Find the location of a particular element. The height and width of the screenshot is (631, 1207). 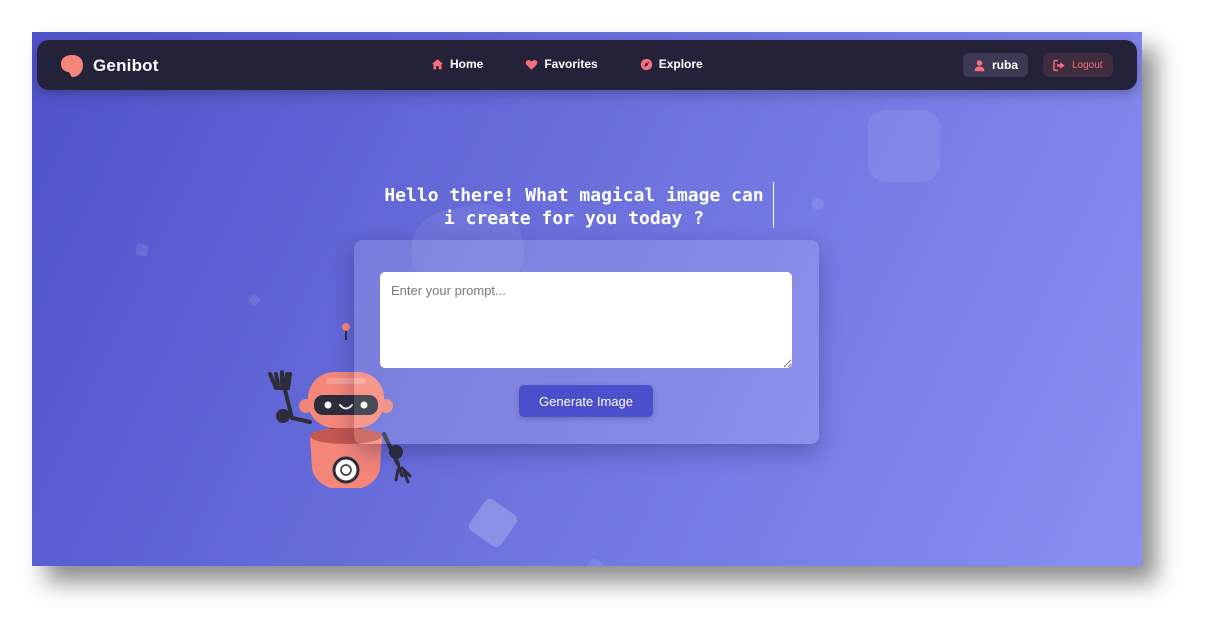

nav-item-explore: Explore is located at coordinates (671, 64).